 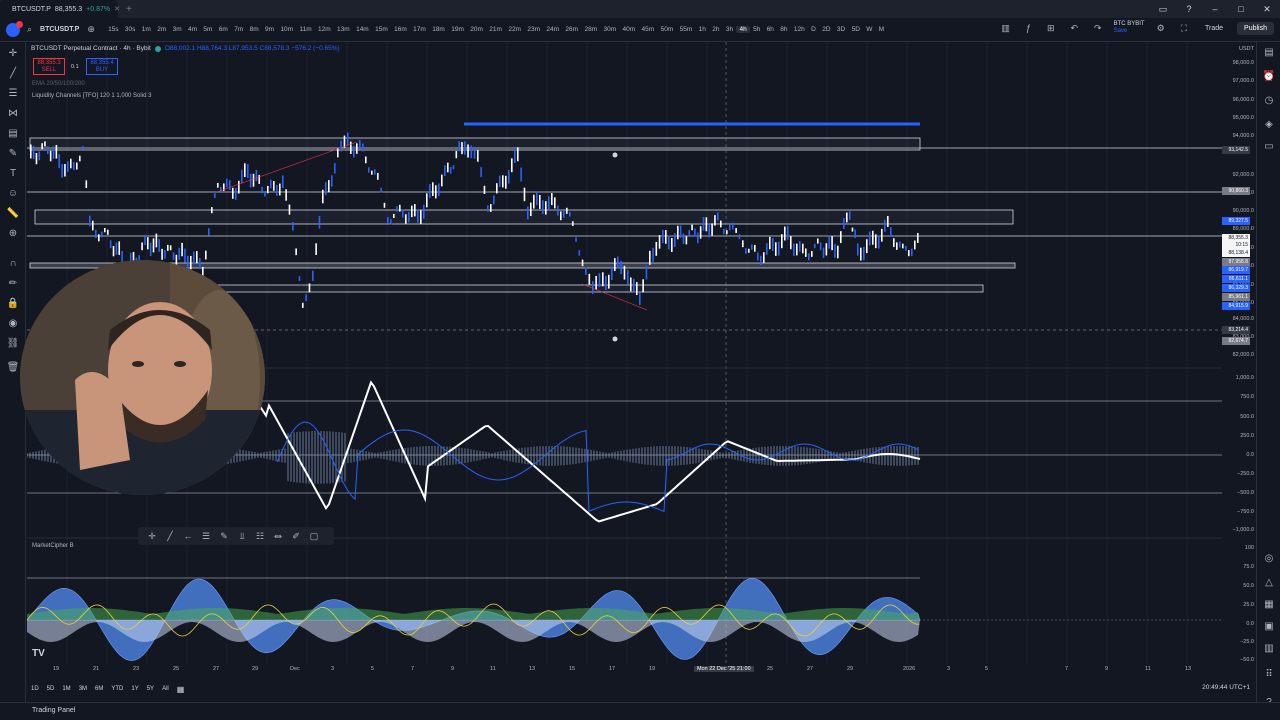 What do you see at coordinates (134, 689) in the screenshot?
I see `range-1Y: 1Y` at bounding box center [134, 689].